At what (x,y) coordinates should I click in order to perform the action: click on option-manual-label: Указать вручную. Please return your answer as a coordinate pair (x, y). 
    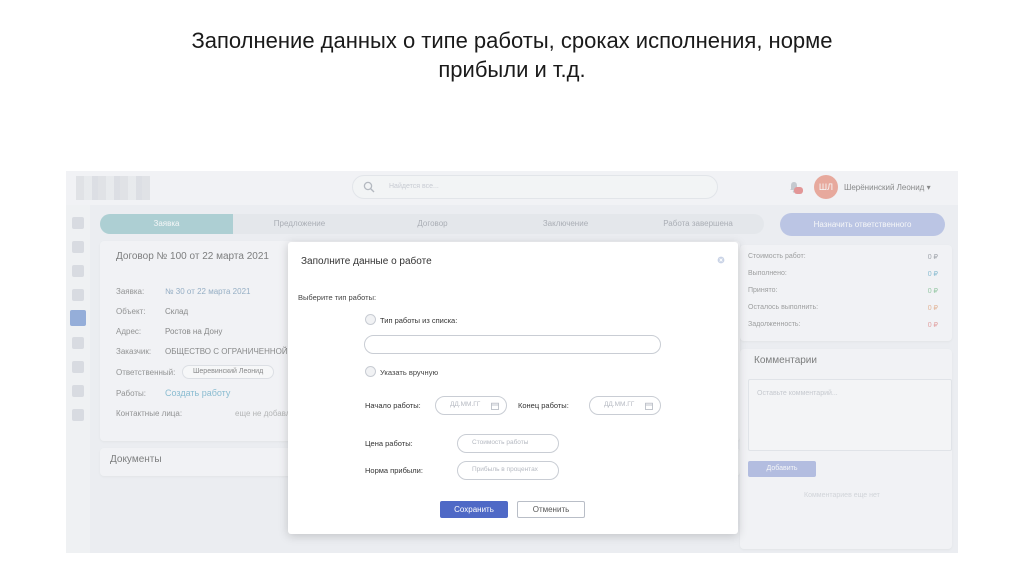
    Looking at the image, I should click on (409, 372).